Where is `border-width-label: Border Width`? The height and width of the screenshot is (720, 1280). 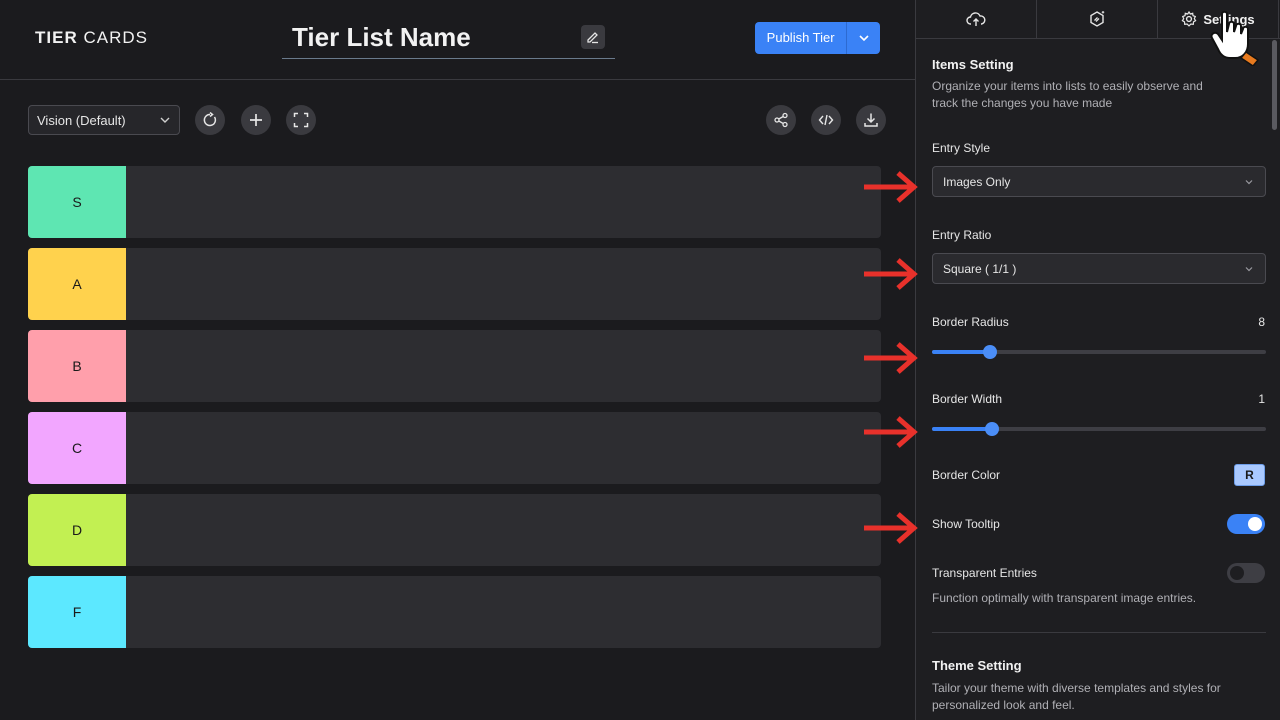
border-width-label: Border Width is located at coordinates (967, 399).